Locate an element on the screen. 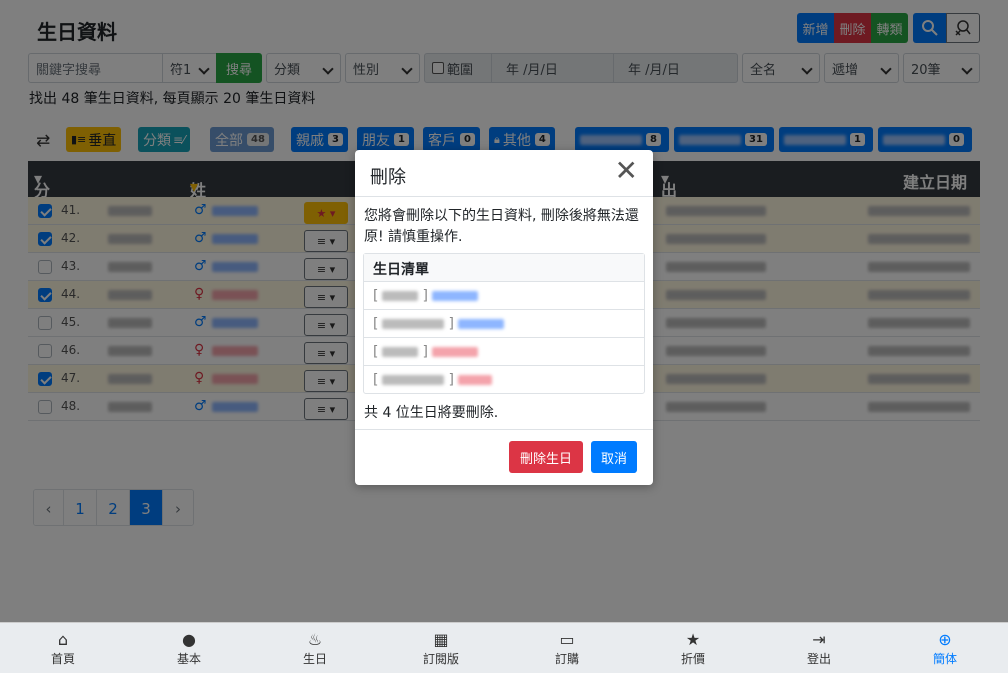 The height and width of the screenshot is (673, 1008). nav-discount: ★ 折價 is located at coordinates (693, 648).